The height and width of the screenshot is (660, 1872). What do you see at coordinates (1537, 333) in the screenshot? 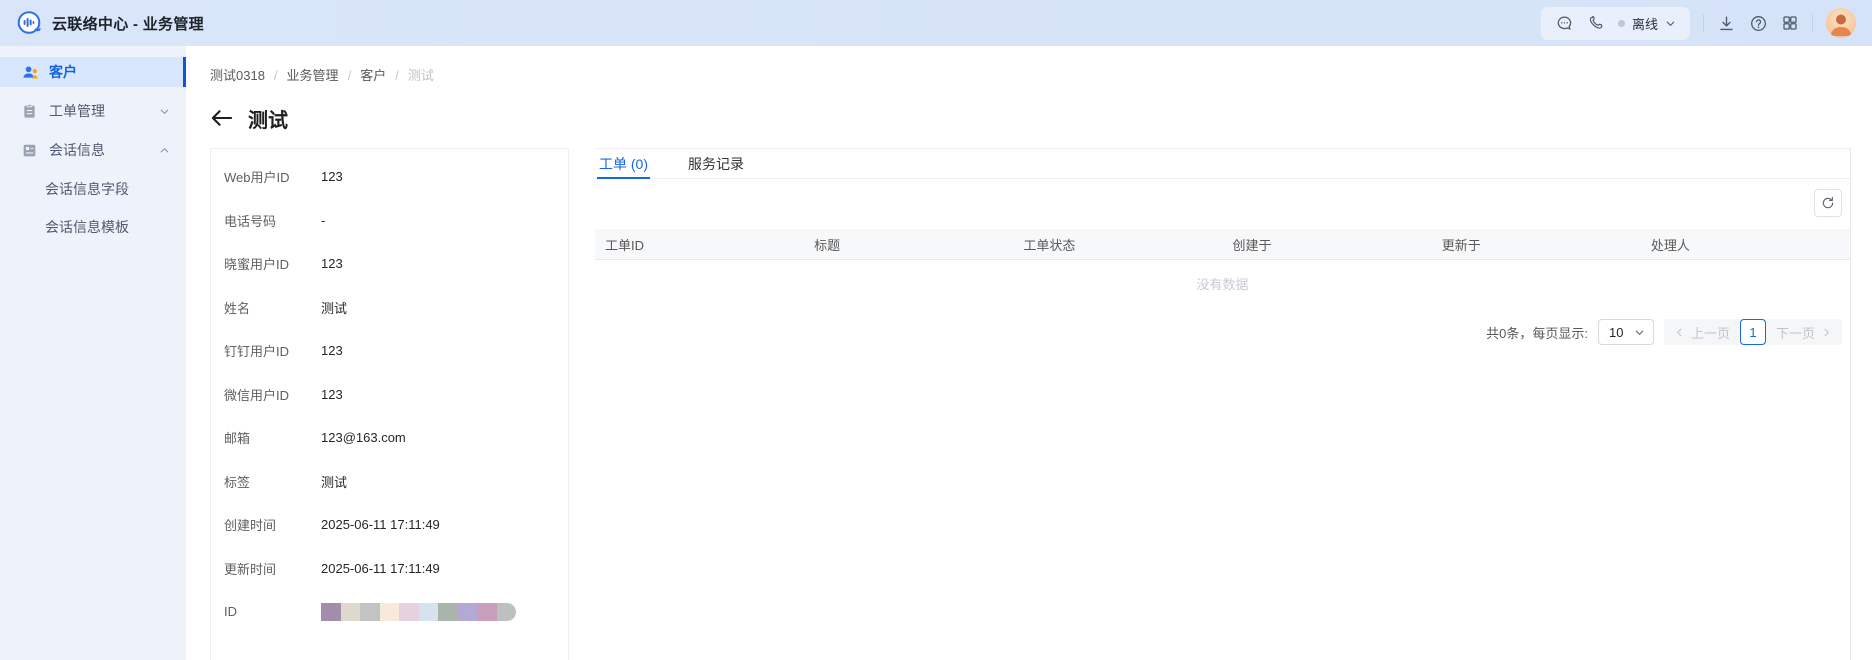
I see `pagination-total-text: 共0条，每页显示:` at bounding box center [1537, 333].